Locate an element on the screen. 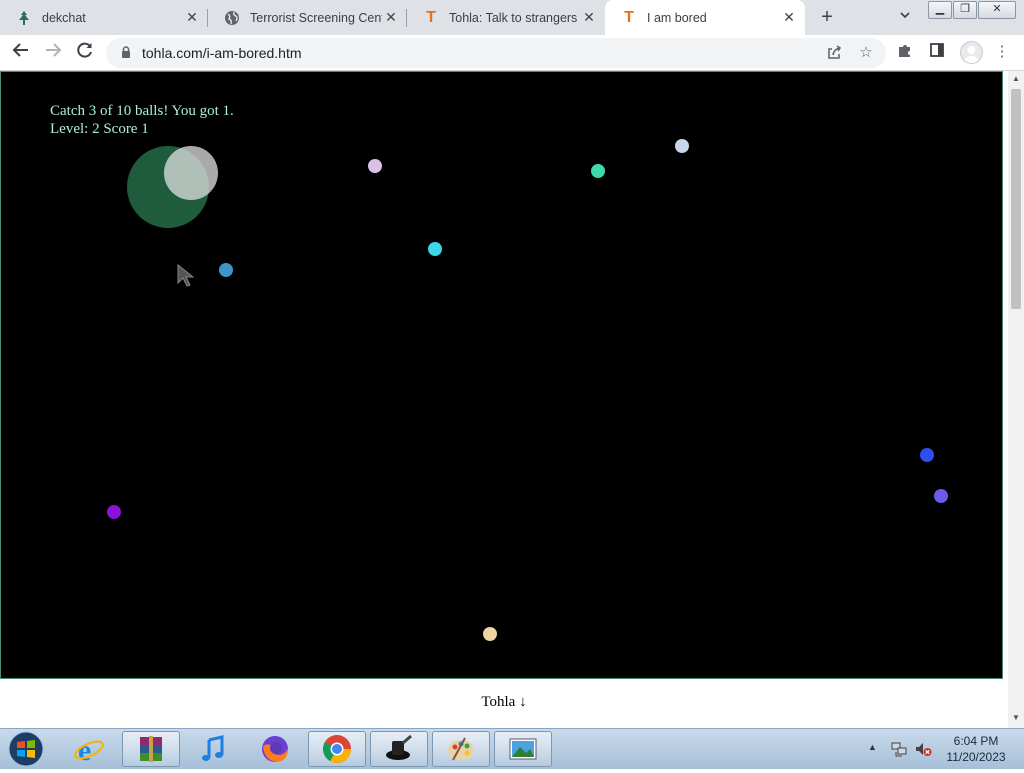  url-text: tohla.com/i-am-bored.htm is located at coordinates (222, 53).